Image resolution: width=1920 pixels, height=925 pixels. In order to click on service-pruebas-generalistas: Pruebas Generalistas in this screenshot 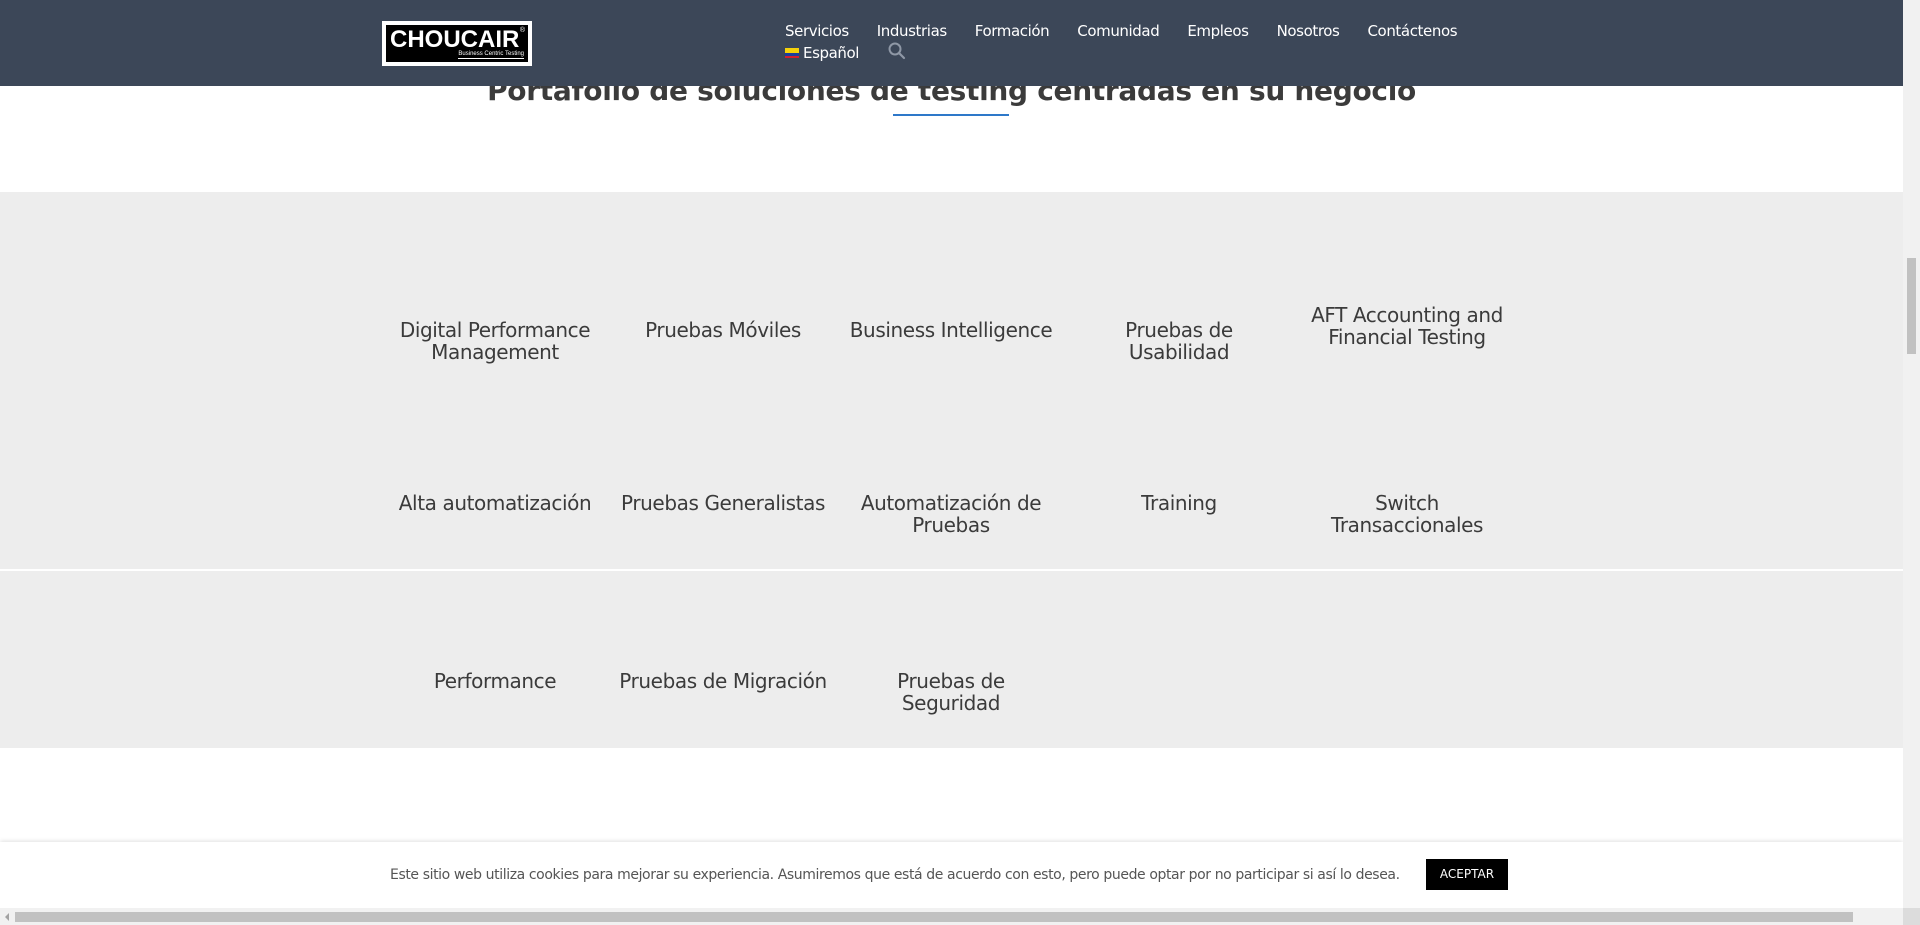, I will do `click(723, 503)`.